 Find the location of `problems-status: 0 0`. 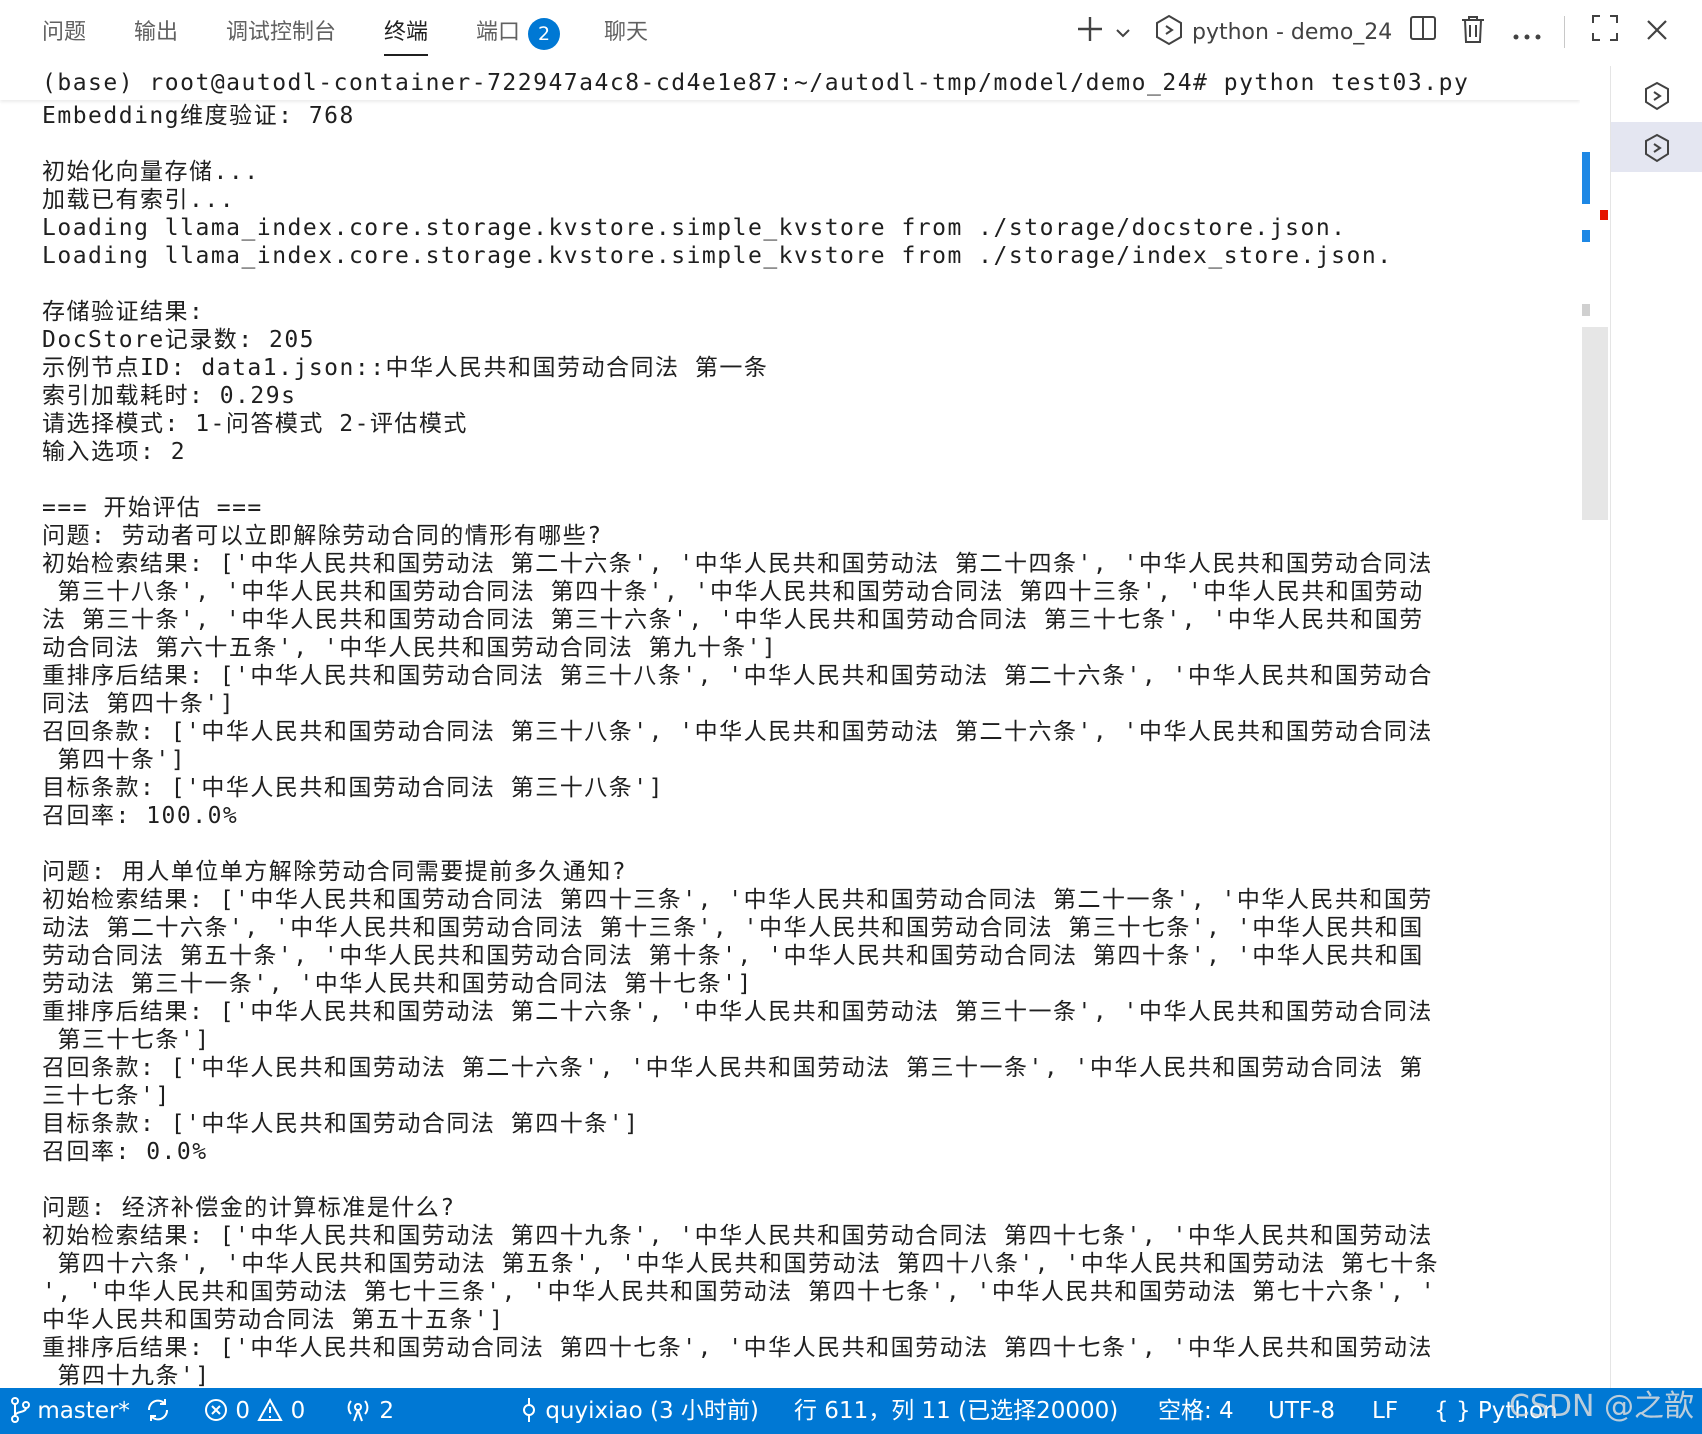

problems-status: 0 0 is located at coordinates (254, 1411).